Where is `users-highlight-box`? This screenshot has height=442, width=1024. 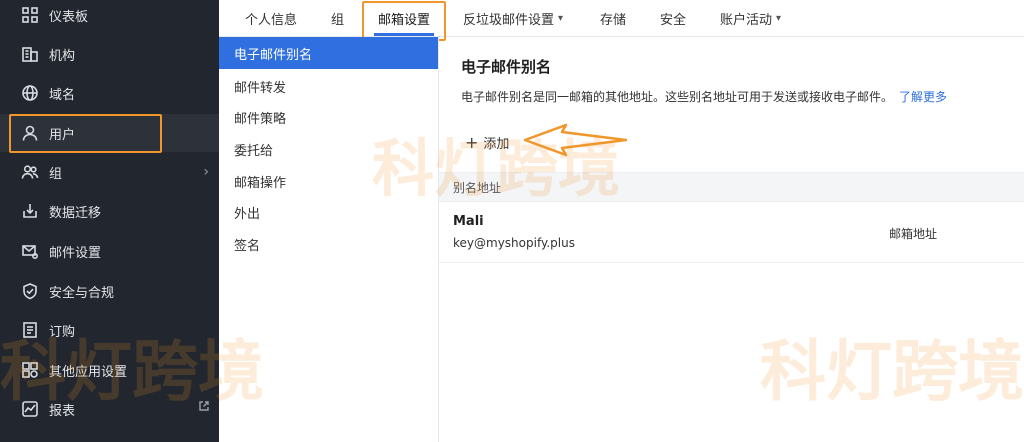
users-highlight-box is located at coordinates (85, 133).